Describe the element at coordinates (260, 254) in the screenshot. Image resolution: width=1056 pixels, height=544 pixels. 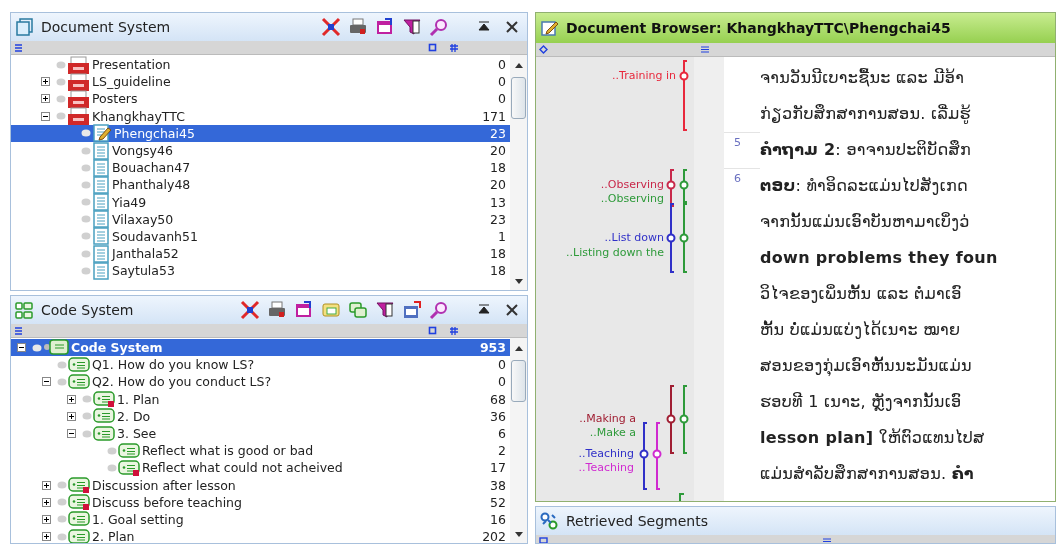
I see `tree-row: Janthala52 18` at that location.